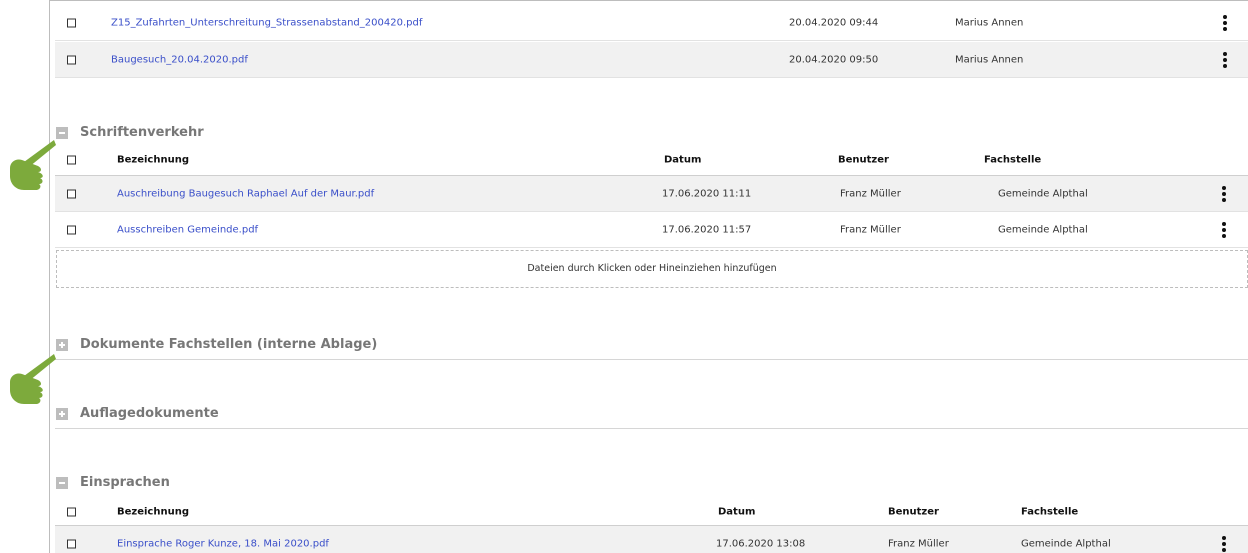 Image resolution: width=1248 pixels, height=553 pixels. Describe the element at coordinates (62, 483) in the screenshot. I see `collapse-icon` at that location.